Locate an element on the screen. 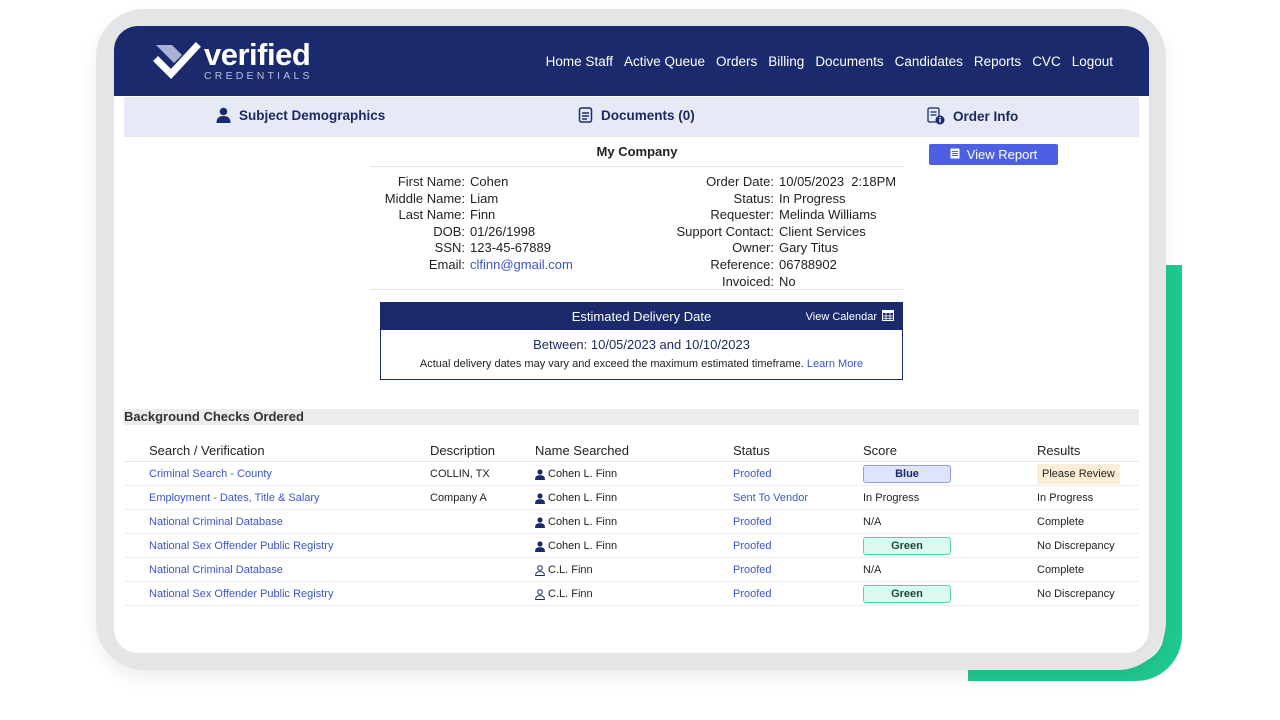 The width and height of the screenshot is (1280, 720). email-link: clfinn@gmail.com is located at coordinates (521, 265).